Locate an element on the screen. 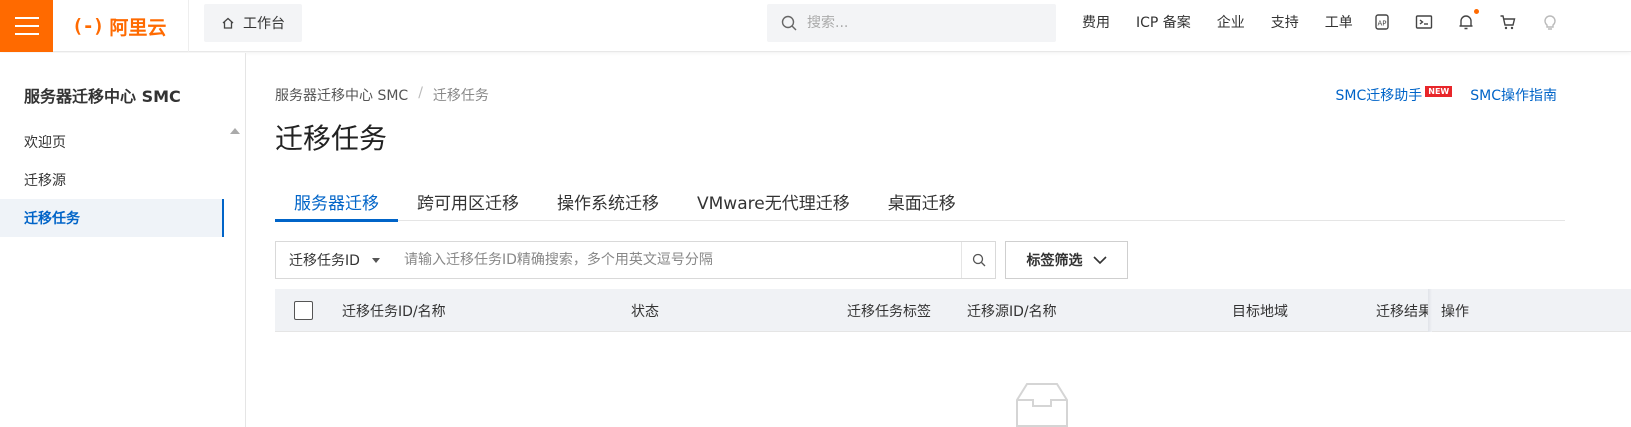 This screenshot has height=427, width=1631. smc-assistant-link: SMC迁移助手 NEW is located at coordinates (1394, 95).